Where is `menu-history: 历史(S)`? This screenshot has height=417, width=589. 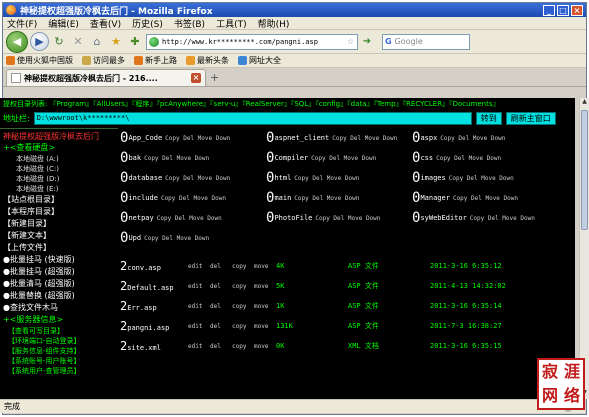
menu-history: 历史(S) is located at coordinates (147, 23).